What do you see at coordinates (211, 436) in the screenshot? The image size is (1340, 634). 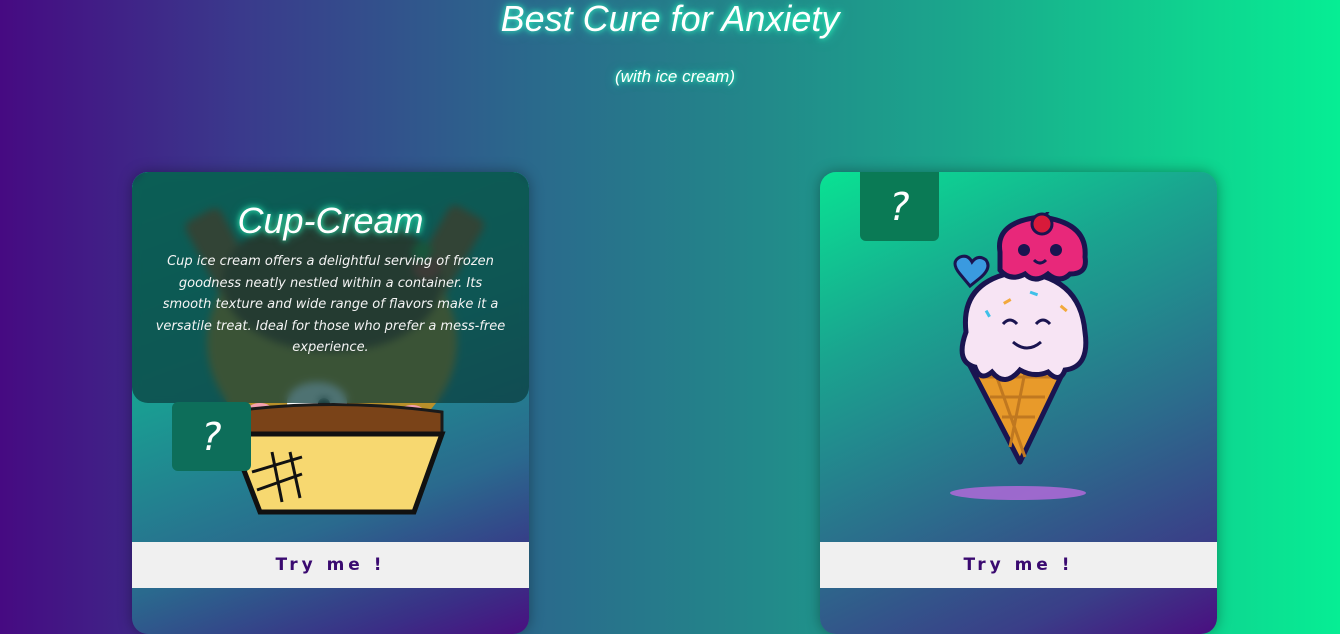 I see `question-badge: ?` at bounding box center [211, 436].